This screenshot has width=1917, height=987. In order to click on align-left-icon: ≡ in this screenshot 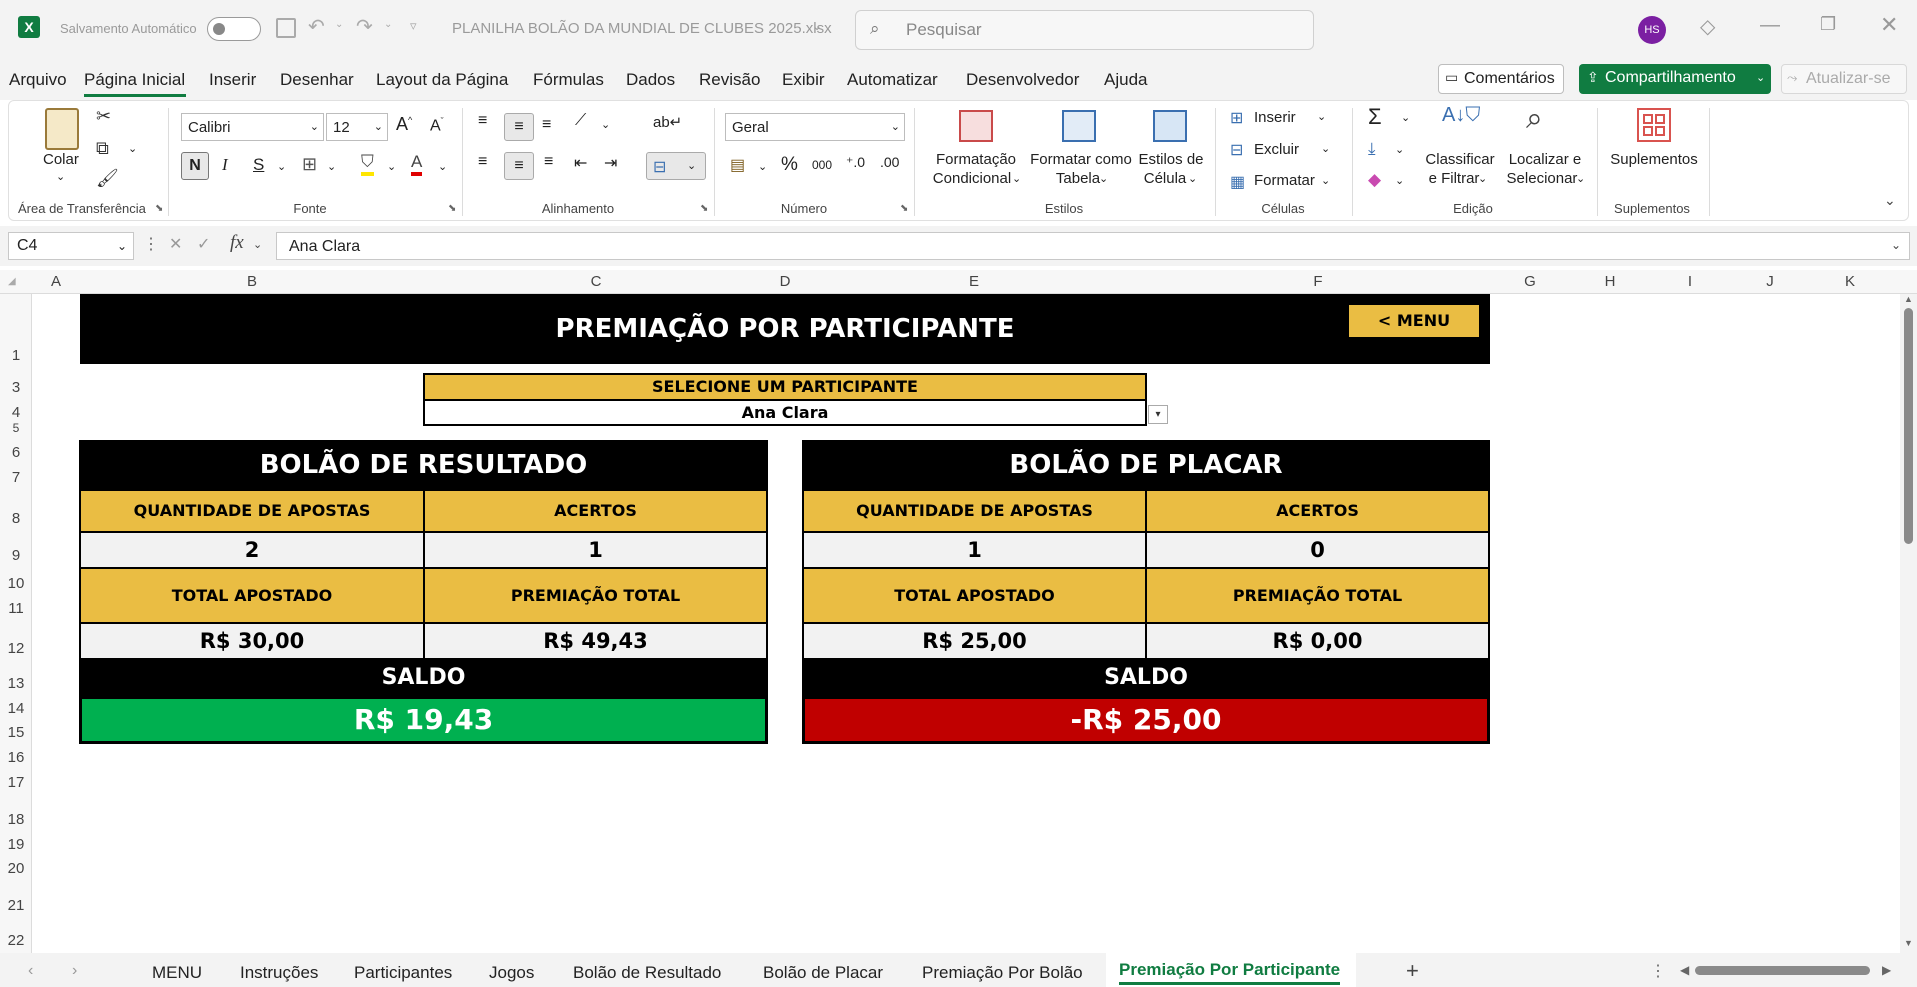, I will do `click(482, 162)`.